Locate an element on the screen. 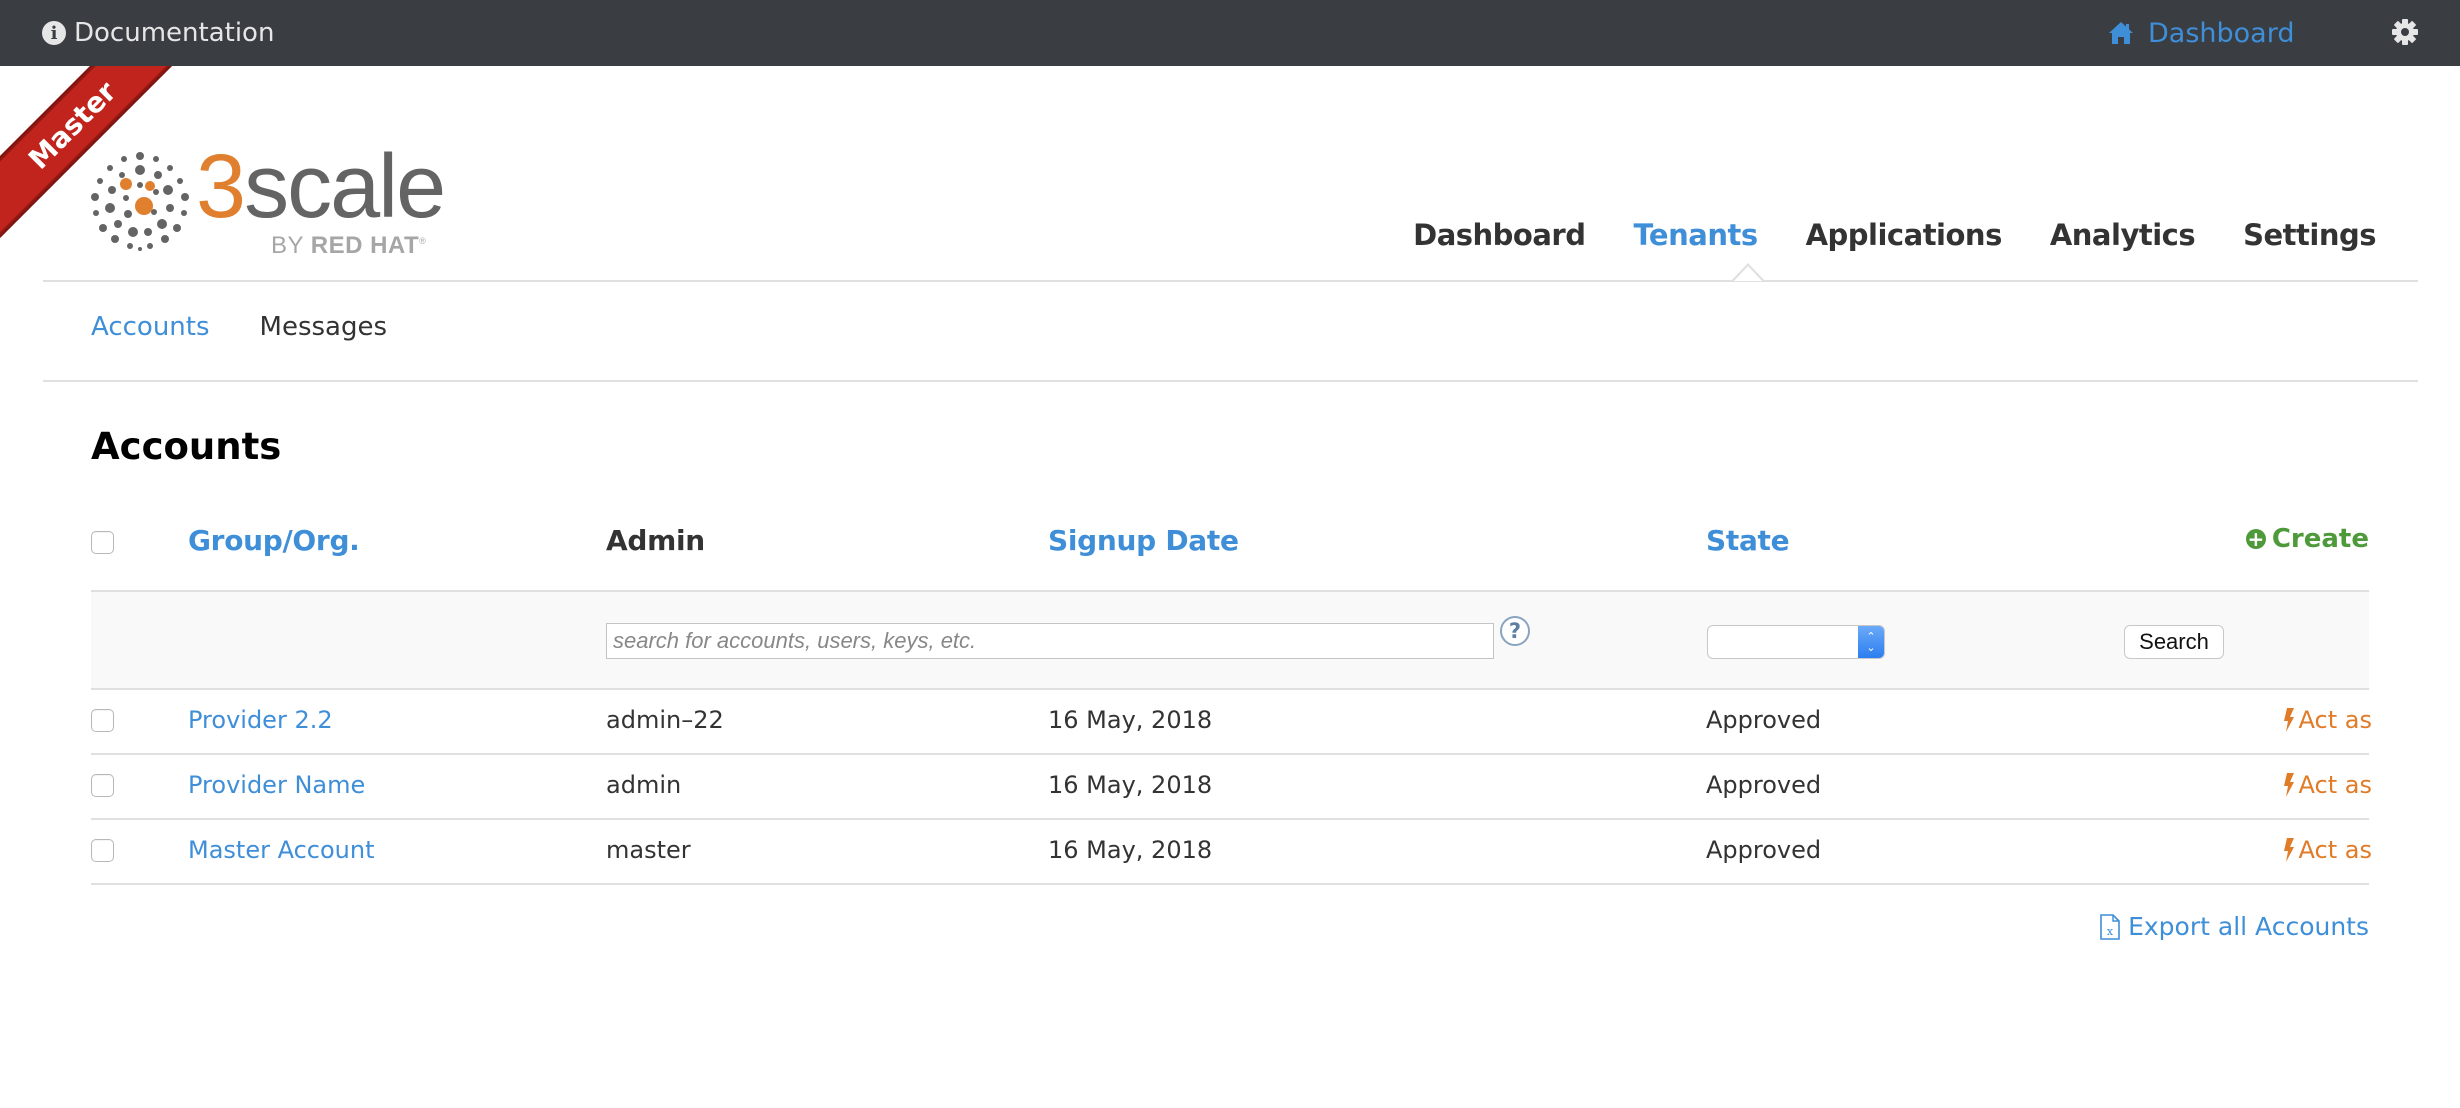 The image size is (2460, 1108). select-arrows-icon: ⌃ ⌄ is located at coordinates (1871, 642).